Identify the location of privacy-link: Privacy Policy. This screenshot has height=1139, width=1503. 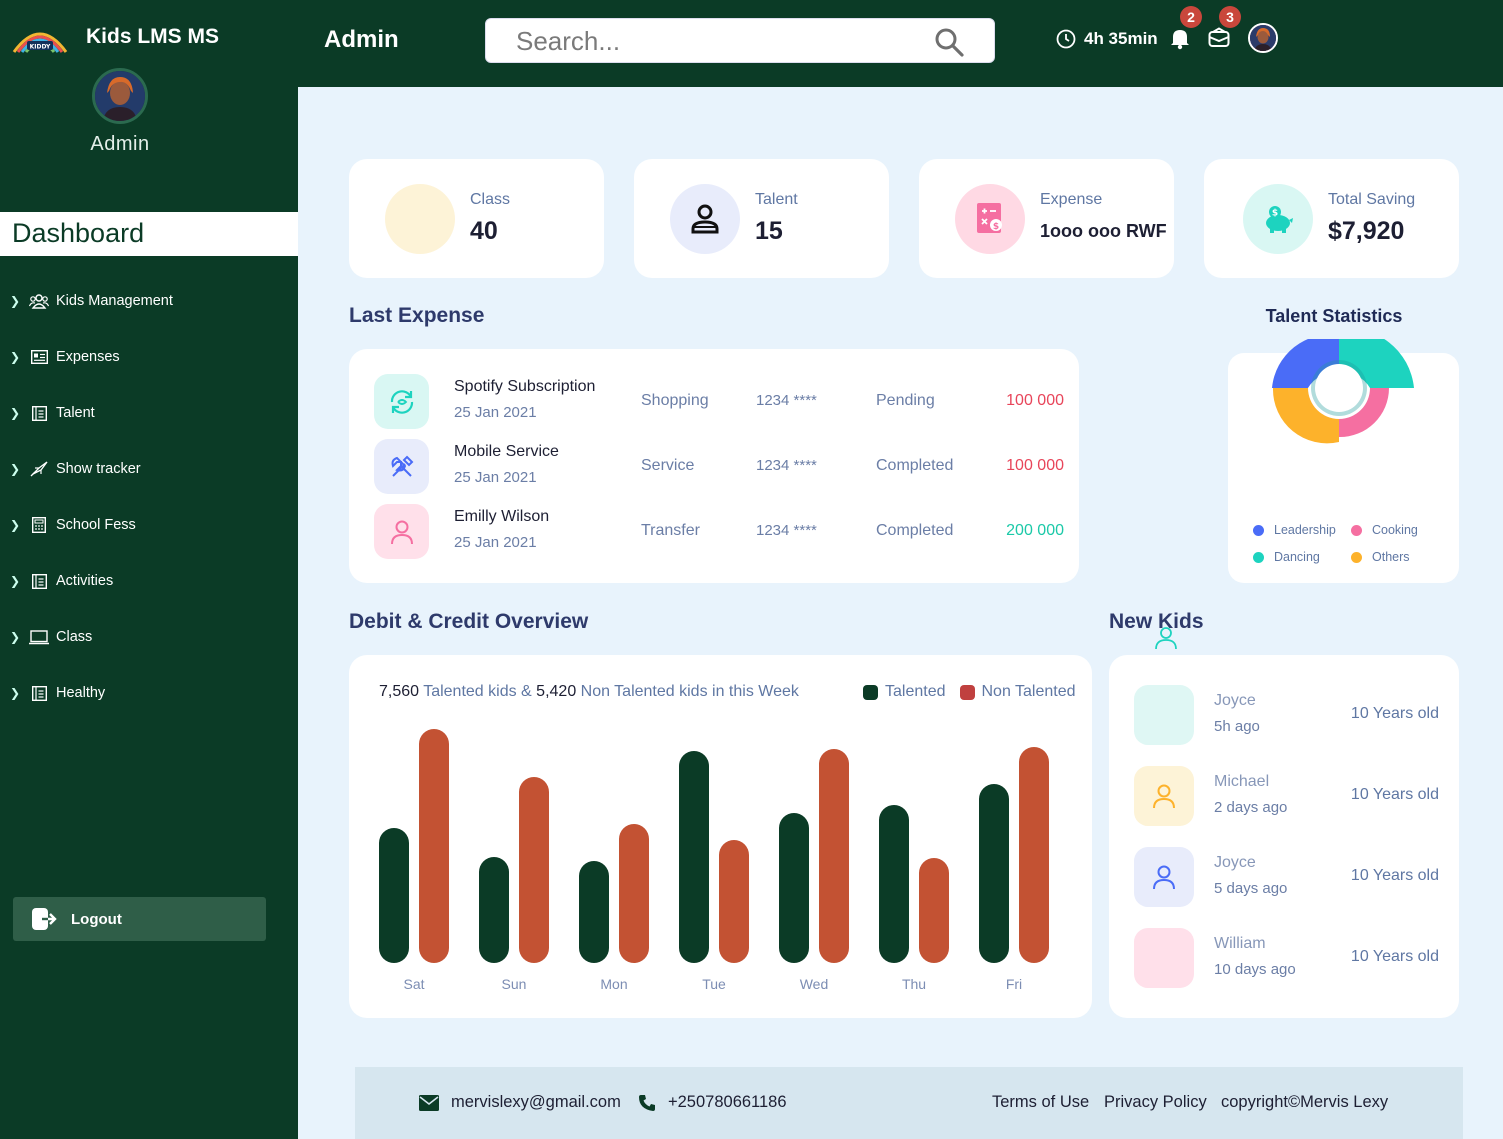
(1155, 1102).